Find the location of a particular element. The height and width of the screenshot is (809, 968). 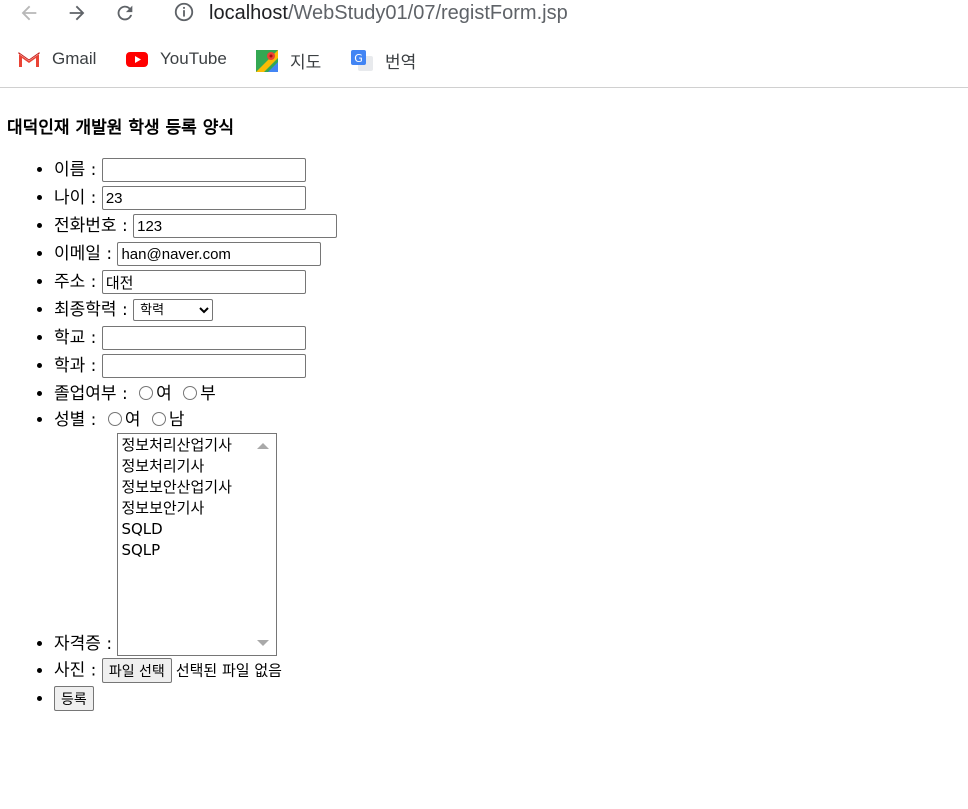

phone-label: 전화번호 : is located at coordinates (91, 226).